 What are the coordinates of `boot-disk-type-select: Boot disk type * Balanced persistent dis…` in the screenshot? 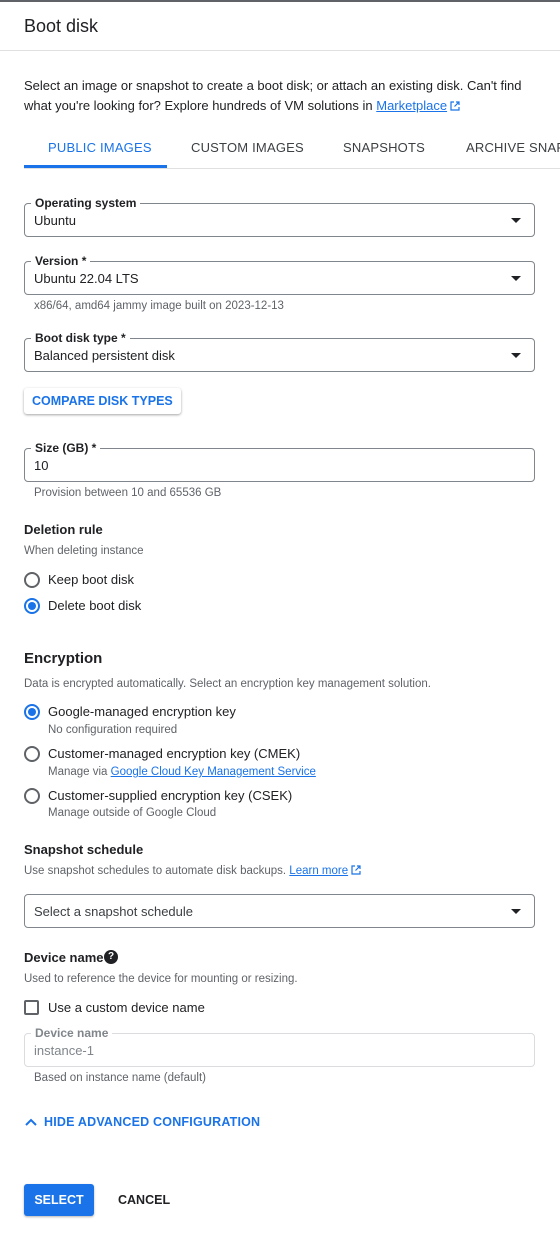 It's located at (279, 351).